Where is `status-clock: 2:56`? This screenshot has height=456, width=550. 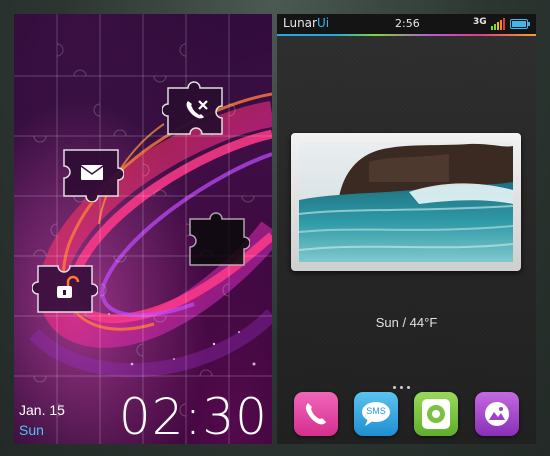 status-clock: 2:56 is located at coordinates (407, 23).